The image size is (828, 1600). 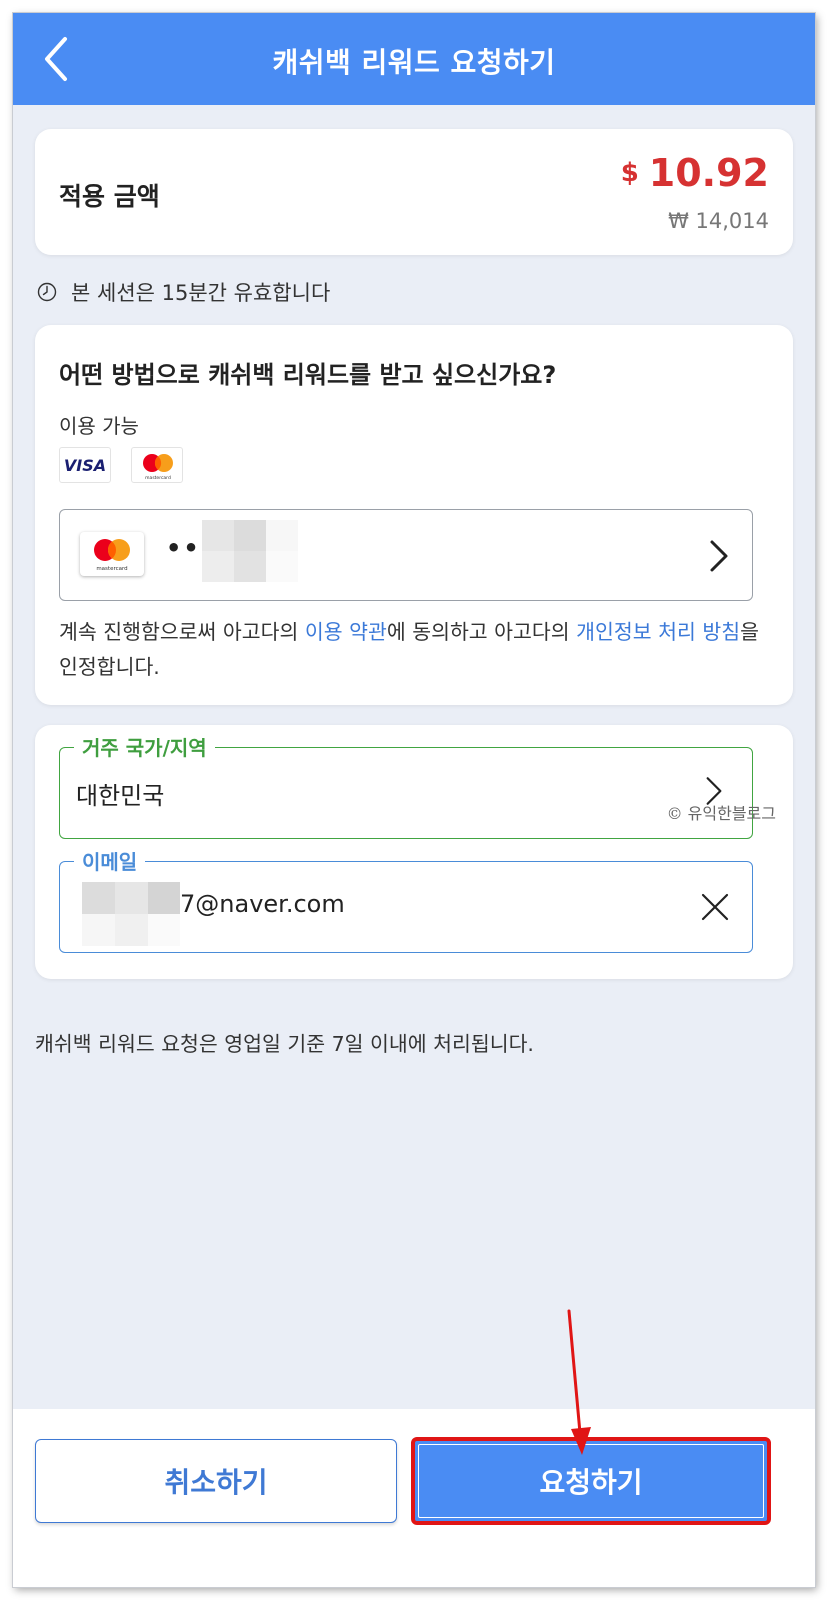 I want to click on redacted-card-number, so click(x=250, y=551).